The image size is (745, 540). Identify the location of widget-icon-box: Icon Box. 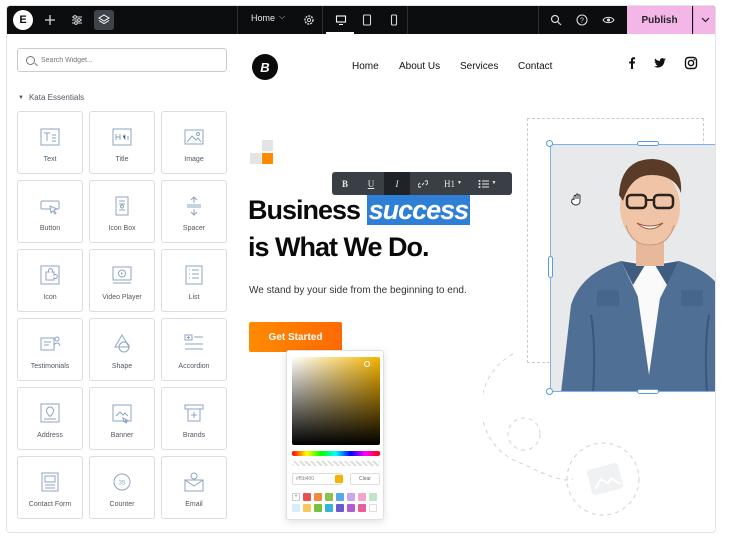
(122, 211).